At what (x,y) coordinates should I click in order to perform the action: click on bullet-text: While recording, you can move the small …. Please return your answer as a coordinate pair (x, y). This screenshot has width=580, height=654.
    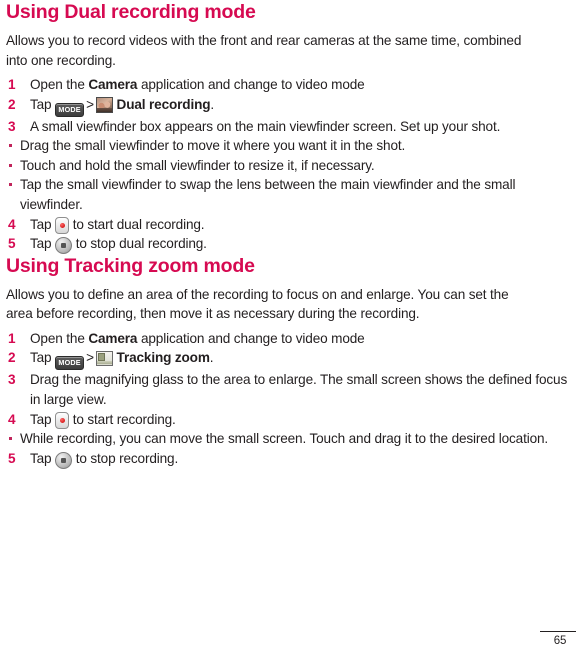
    Looking at the image, I should click on (284, 439).